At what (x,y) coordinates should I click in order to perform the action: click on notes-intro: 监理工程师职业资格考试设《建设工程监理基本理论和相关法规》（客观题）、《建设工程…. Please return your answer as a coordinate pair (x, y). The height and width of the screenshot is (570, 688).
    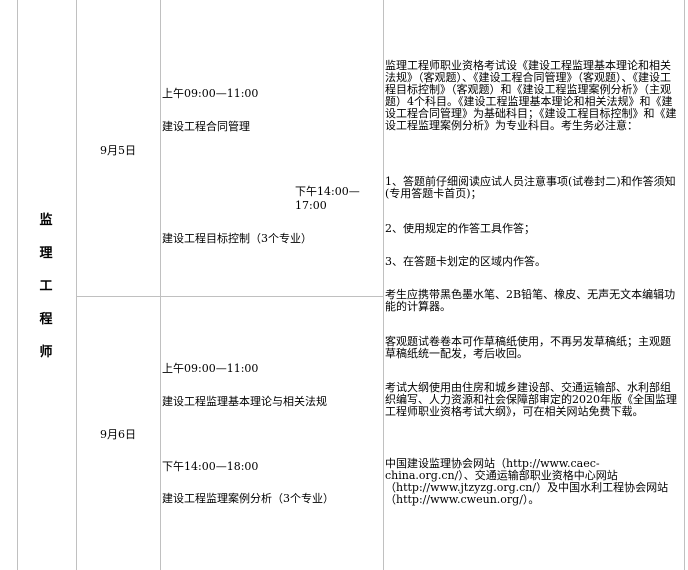
    Looking at the image, I should click on (531, 95).